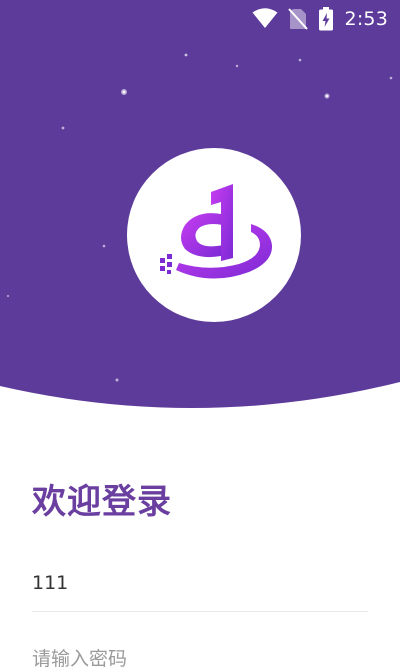 The image size is (400, 670). What do you see at coordinates (265, 18) in the screenshot?
I see `wifi-icon` at bounding box center [265, 18].